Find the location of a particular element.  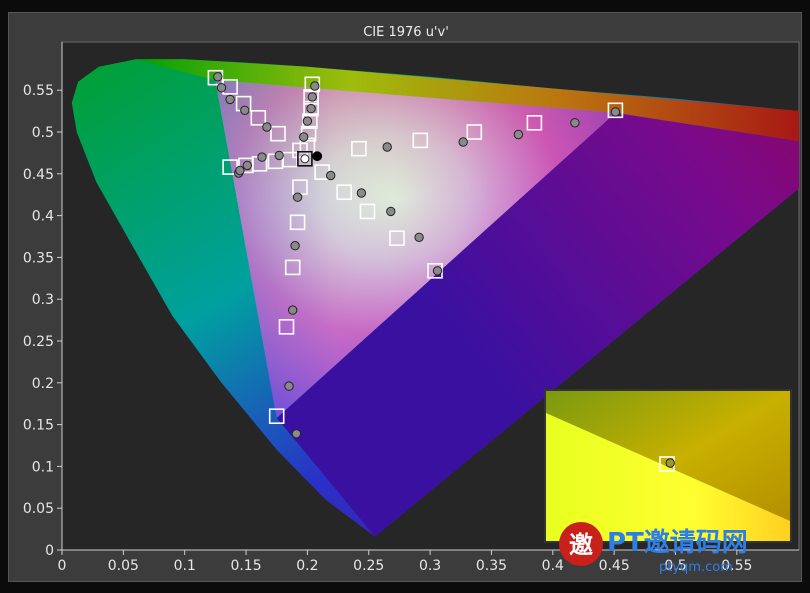

watermark-url: ptyqm.com is located at coordinates (696, 567).